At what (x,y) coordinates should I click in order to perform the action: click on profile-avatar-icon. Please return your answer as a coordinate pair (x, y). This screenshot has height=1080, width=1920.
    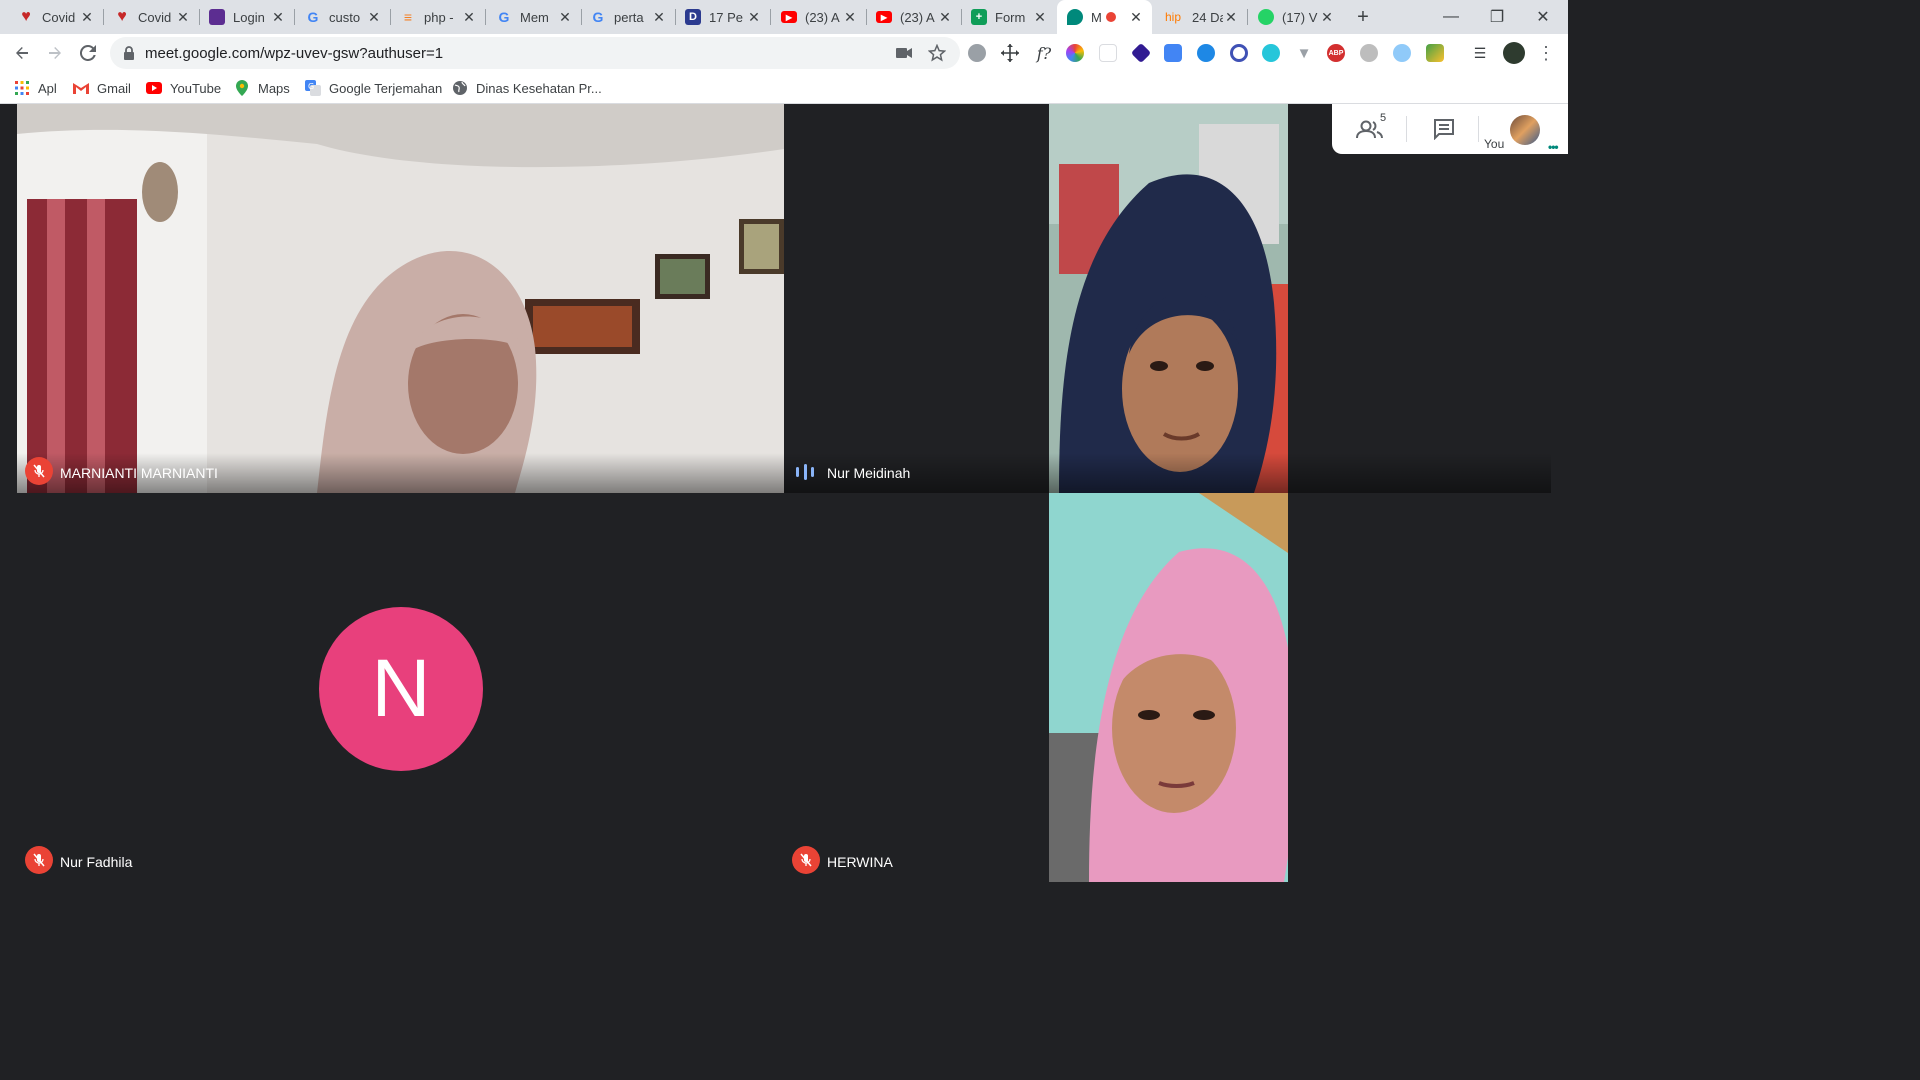
    Looking at the image, I should click on (1514, 53).